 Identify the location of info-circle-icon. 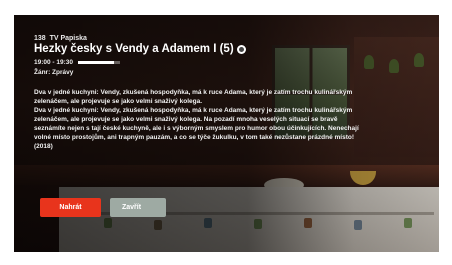
(241, 49).